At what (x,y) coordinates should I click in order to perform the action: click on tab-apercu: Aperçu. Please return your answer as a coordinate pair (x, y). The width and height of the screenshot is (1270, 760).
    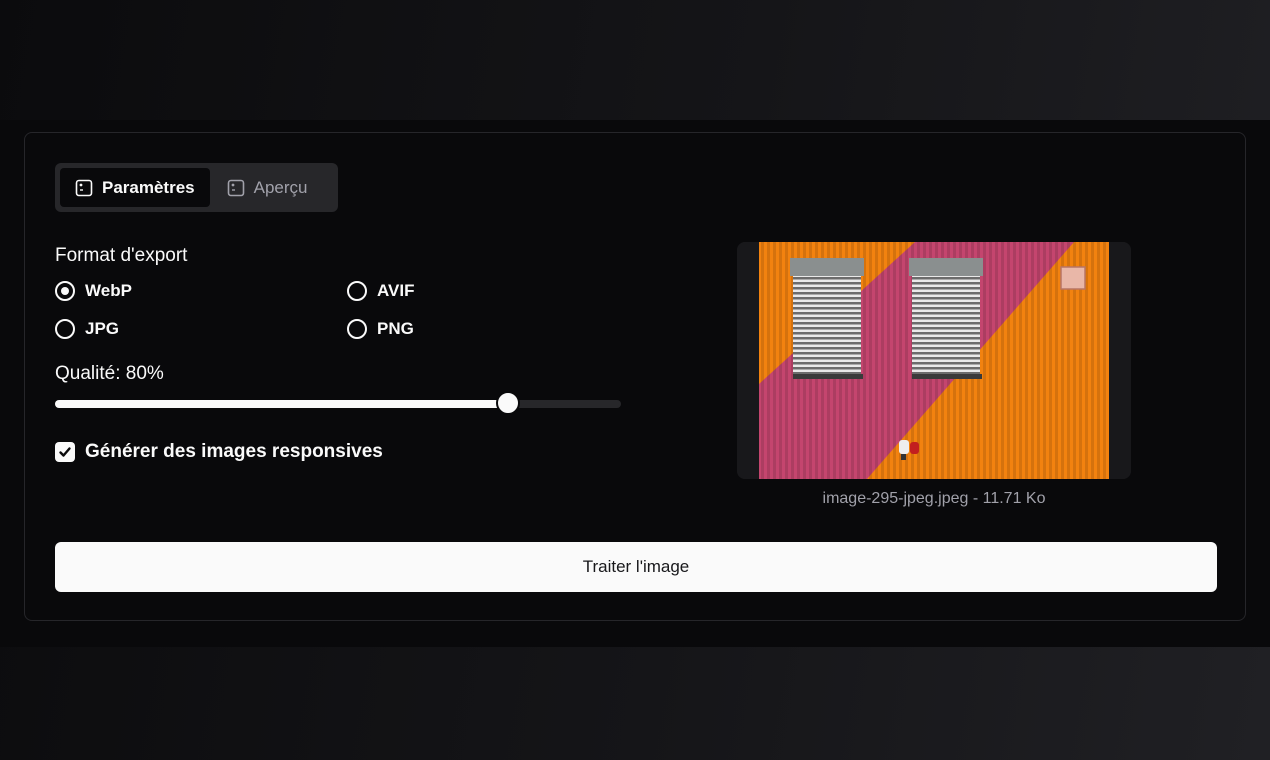
    Looking at the image, I should click on (267, 187).